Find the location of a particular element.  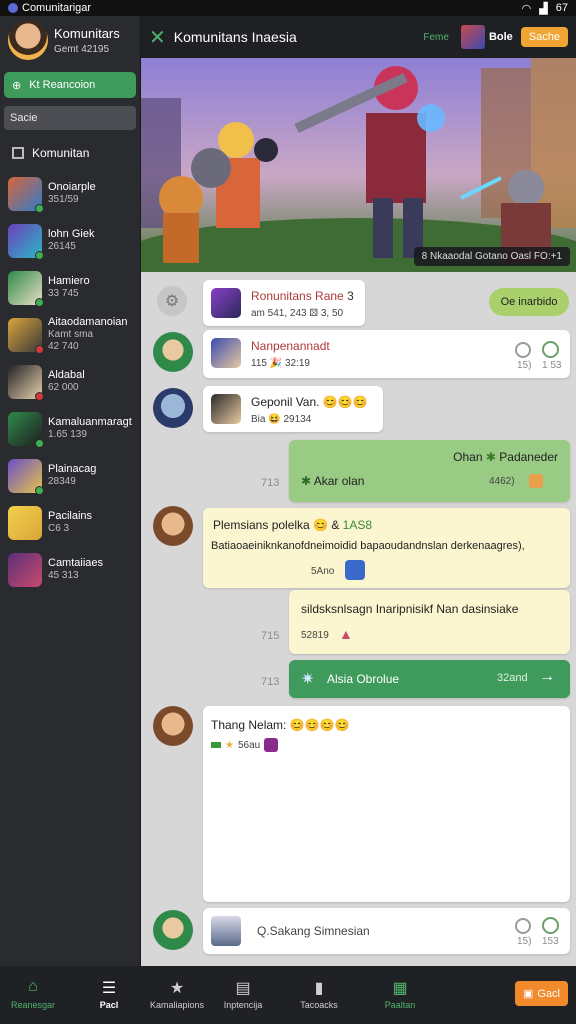

settings-icon: ⚙ is located at coordinates (172, 301).